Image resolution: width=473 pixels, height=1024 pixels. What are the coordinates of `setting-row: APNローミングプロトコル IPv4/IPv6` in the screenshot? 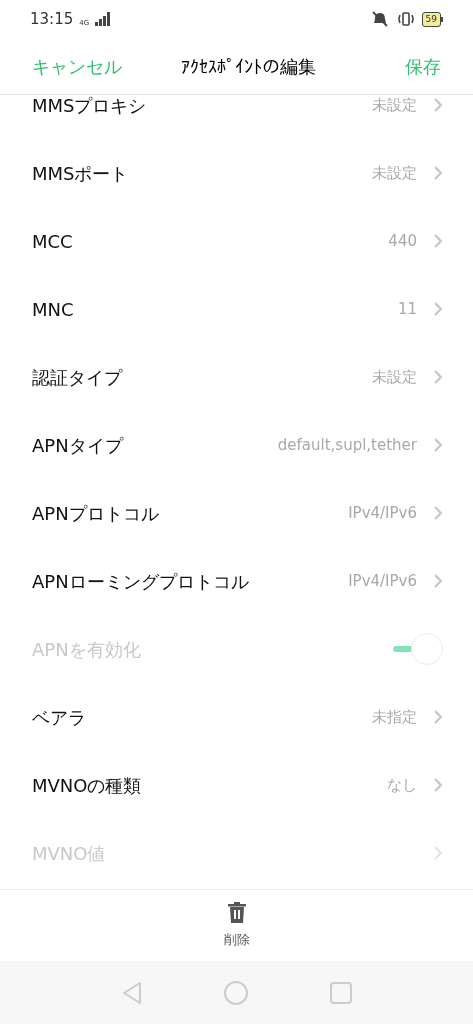 It's located at (236, 581).